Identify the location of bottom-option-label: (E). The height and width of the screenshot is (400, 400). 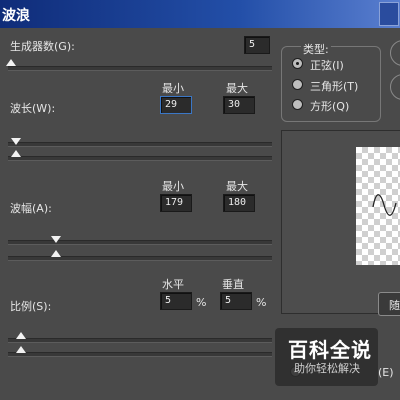
(386, 372).